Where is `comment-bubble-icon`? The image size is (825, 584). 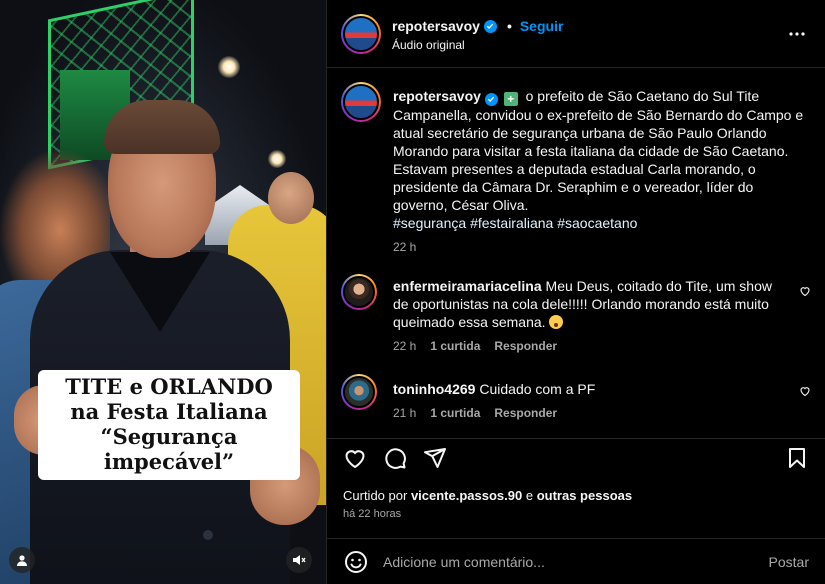 comment-bubble-icon is located at coordinates (395, 458).